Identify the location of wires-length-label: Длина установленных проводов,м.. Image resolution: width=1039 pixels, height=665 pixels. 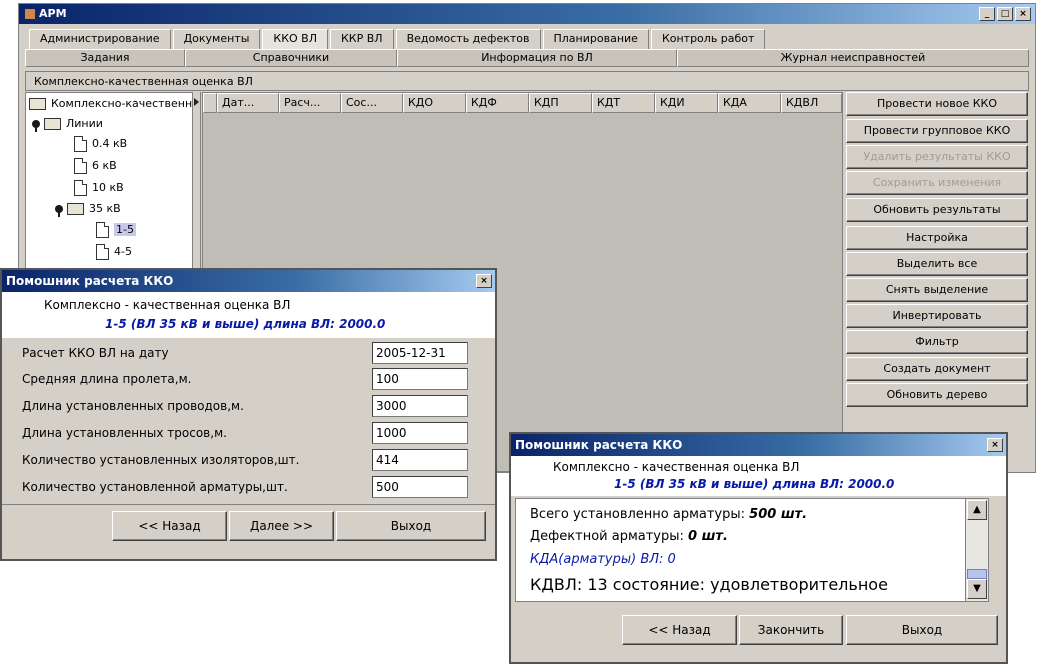
(133, 406).